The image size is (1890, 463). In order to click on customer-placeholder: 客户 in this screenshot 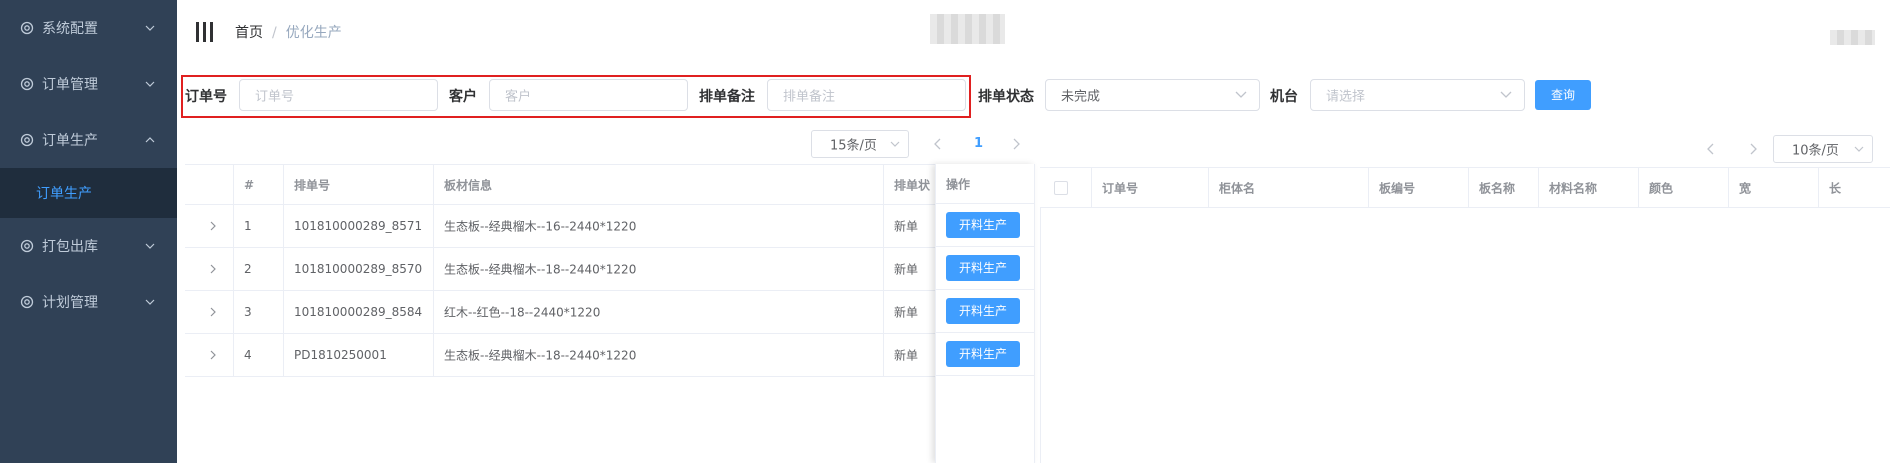, I will do `click(518, 97)`.